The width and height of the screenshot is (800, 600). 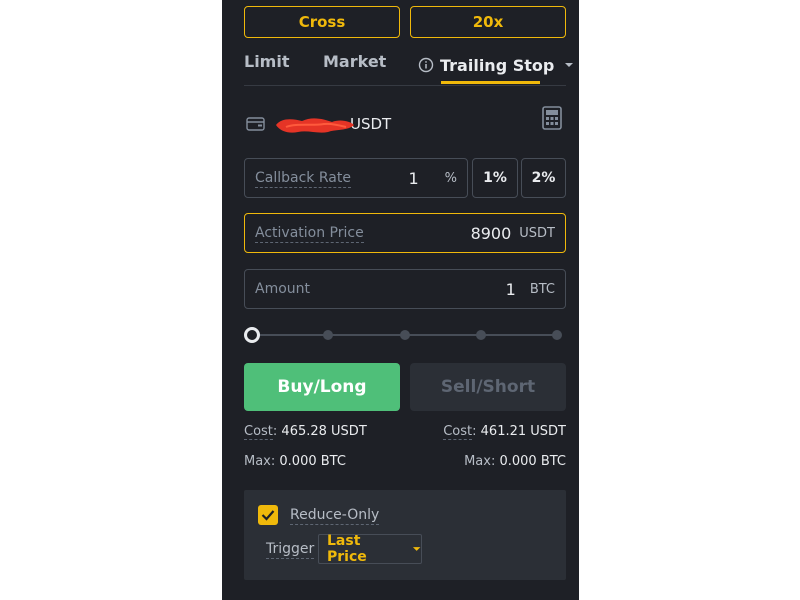 What do you see at coordinates (315, 125) in the screenshot?
I see `redacted-balance` at bounding box center [315, 125].